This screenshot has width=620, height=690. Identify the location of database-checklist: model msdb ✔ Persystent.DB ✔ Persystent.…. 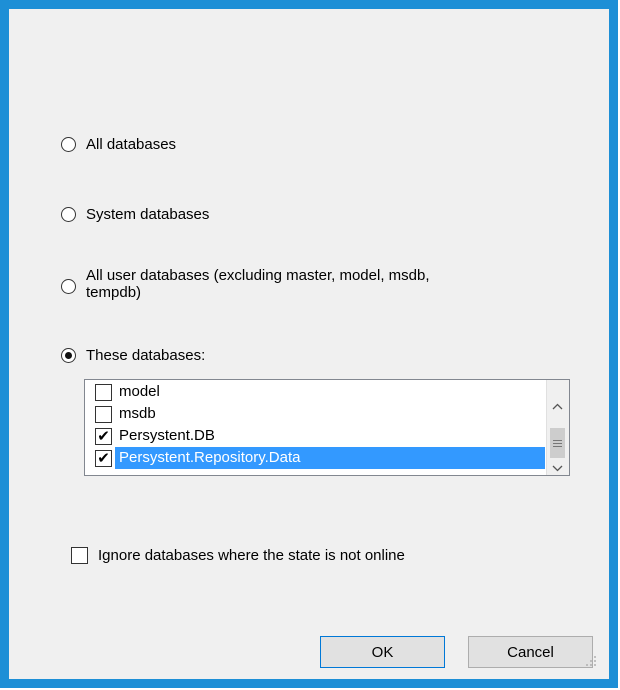
(327, 427).